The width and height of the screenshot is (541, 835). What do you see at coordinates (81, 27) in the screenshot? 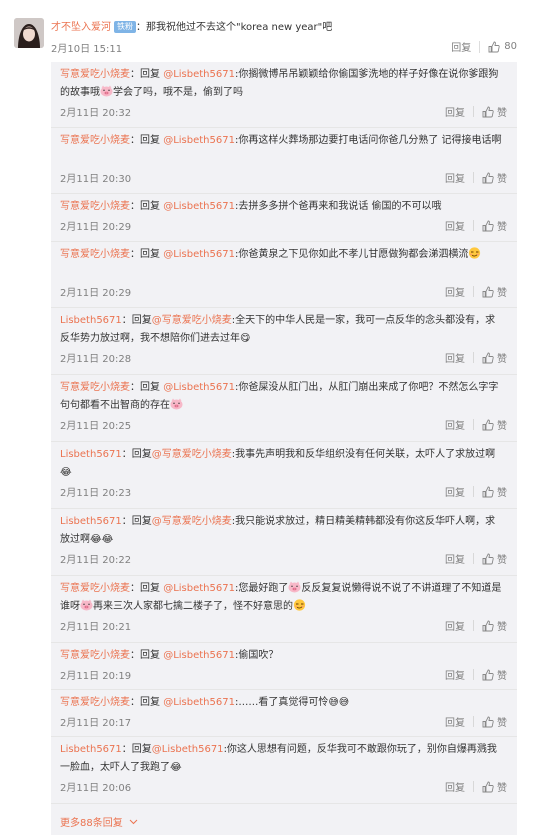
I see `top-comment-username: 才不坠入爱河` at bounding box center [81, 27].